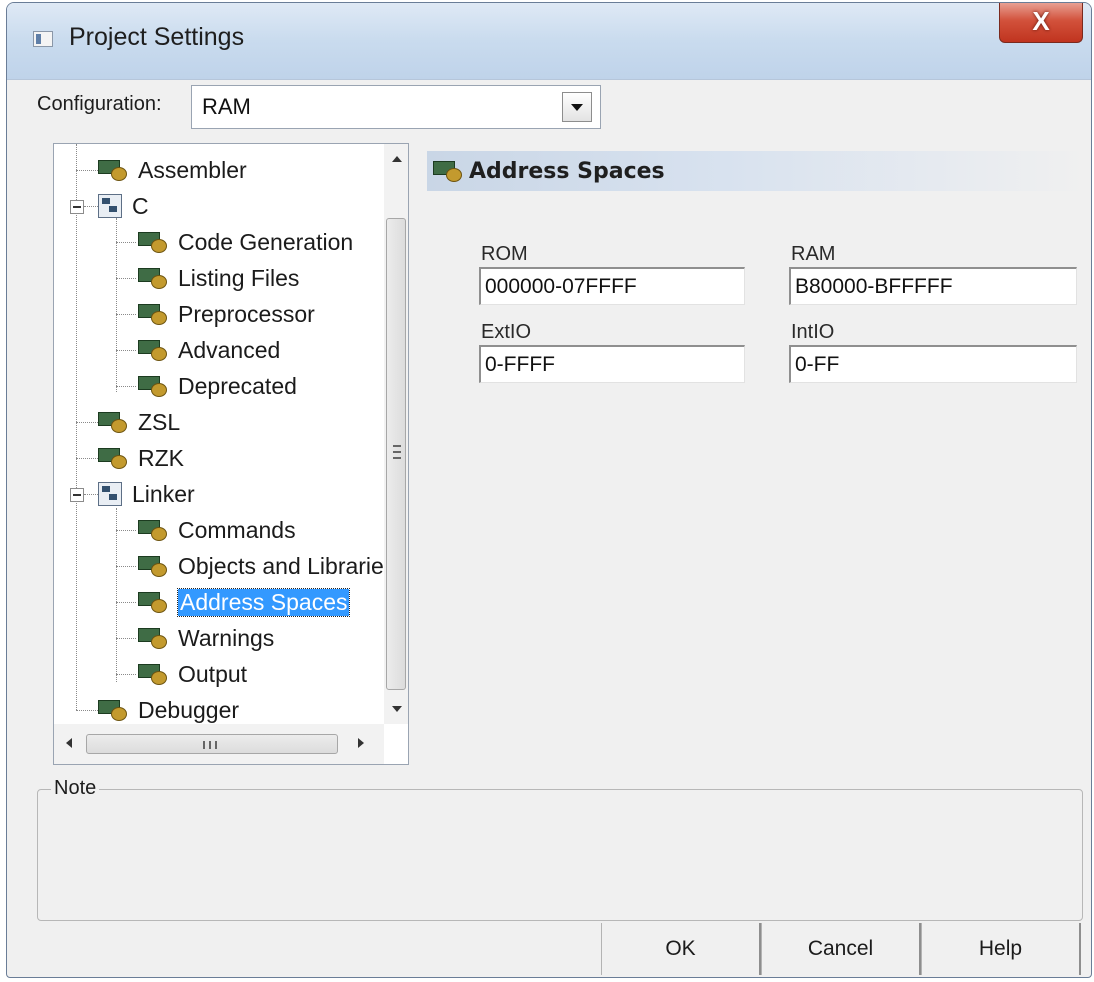  Describe the element at coordinates (813, 254) in the screenshot. I see `ram-label: RAM` at that location.